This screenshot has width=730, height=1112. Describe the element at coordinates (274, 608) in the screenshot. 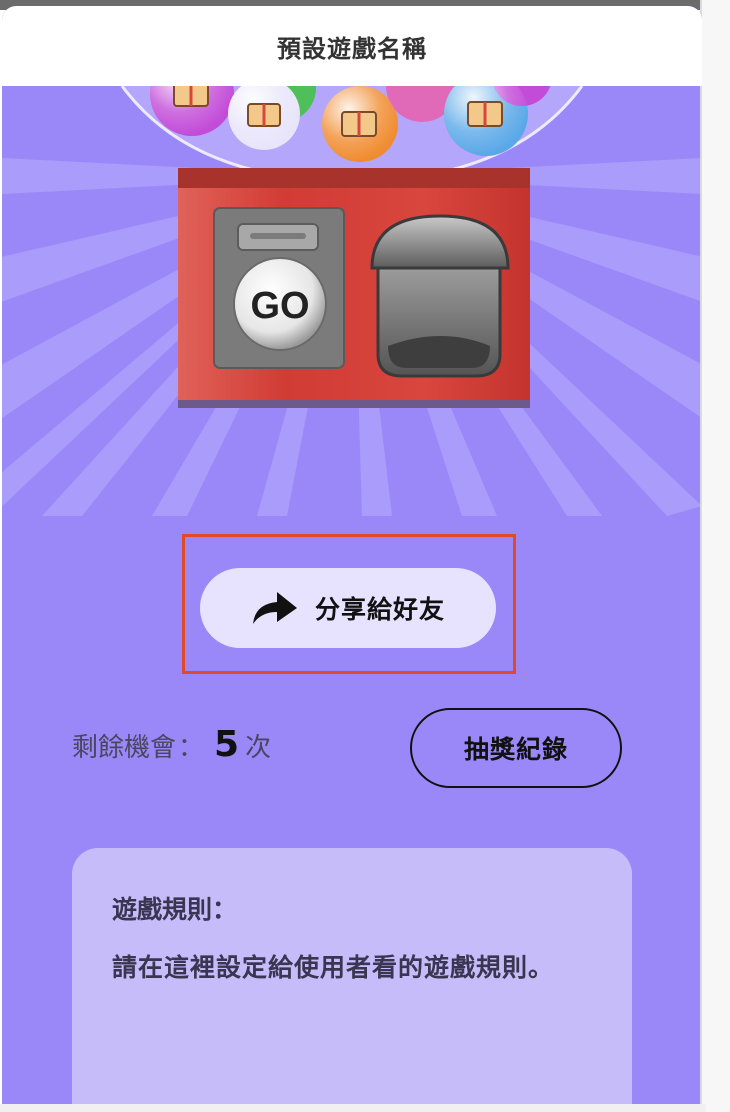

I see `share-arrow-icon` at that location.